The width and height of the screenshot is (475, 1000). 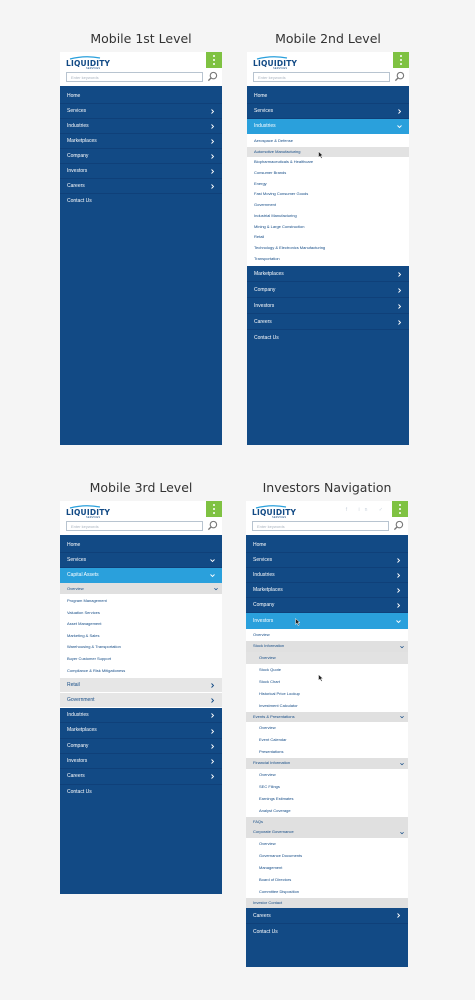 I want to click on submenu-link-stock-chart: Stock Chart, so click(x=327, y=682).